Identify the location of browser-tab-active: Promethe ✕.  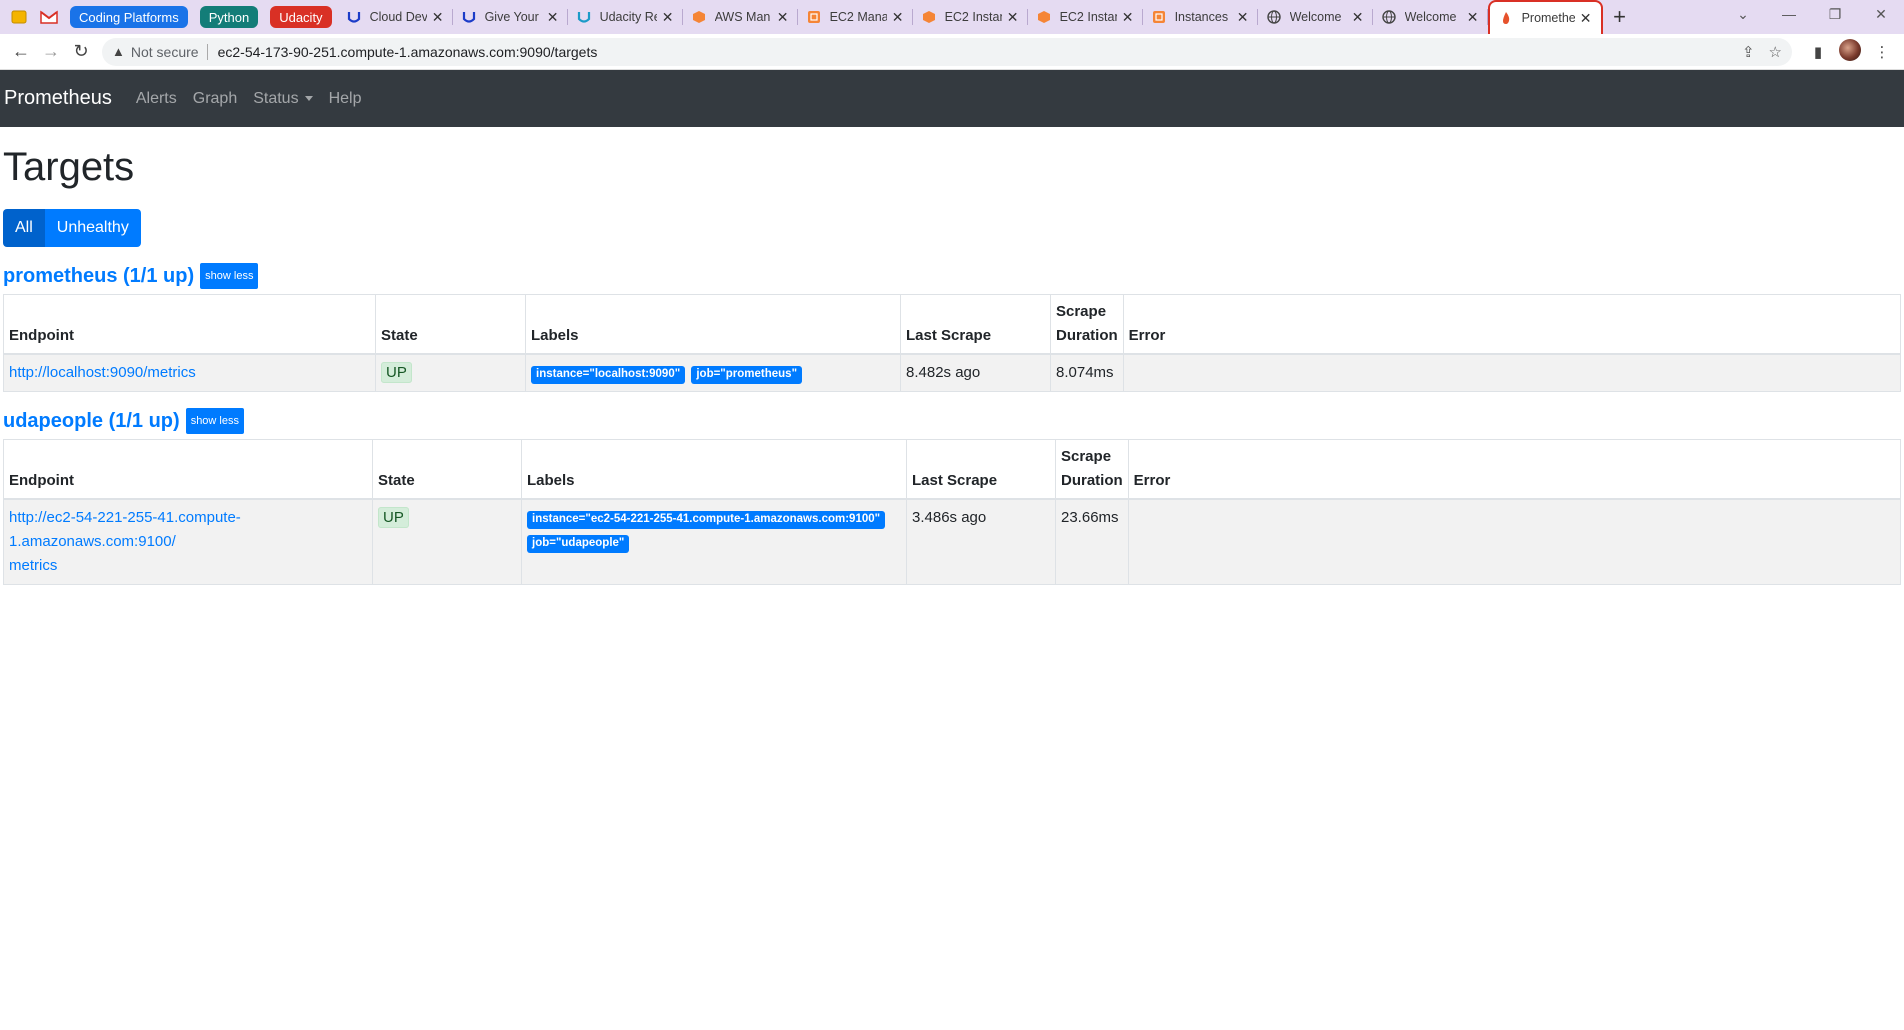
(1545, 17).